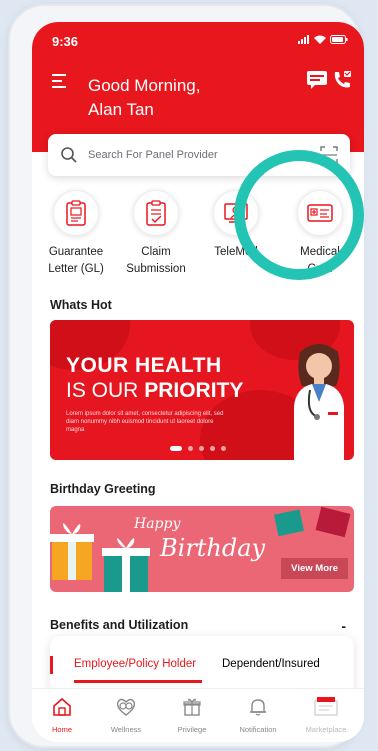 This screenshot has height=751, width=378. What do you see at coordinates (126, 707) in the screenshot?
I see `wellness-icon` at bounding box center [126, 707].